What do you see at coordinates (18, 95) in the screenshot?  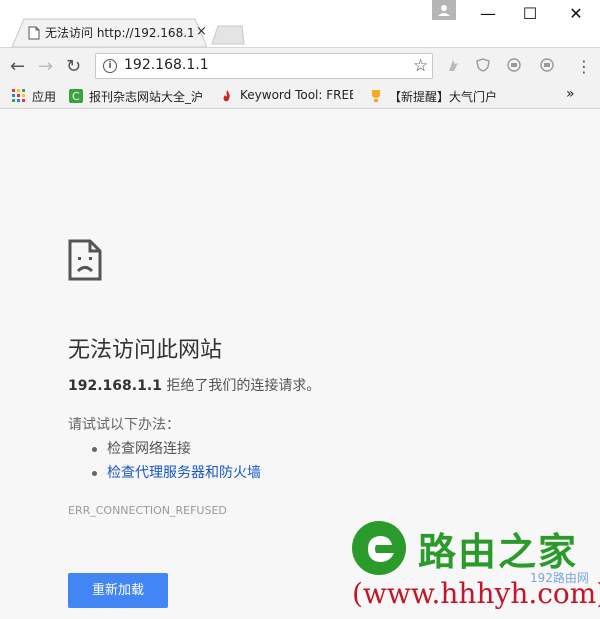 I see `apps-grid-icon` at bounding box center [18, 95].